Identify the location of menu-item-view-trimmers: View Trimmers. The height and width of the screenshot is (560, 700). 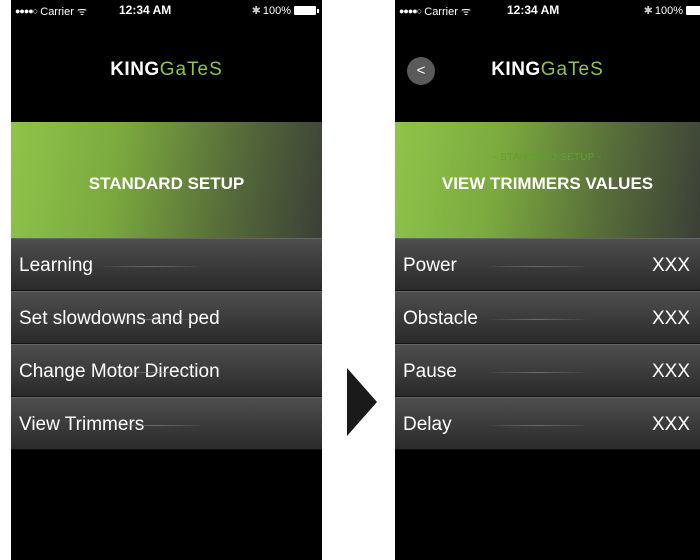
(166, 423).